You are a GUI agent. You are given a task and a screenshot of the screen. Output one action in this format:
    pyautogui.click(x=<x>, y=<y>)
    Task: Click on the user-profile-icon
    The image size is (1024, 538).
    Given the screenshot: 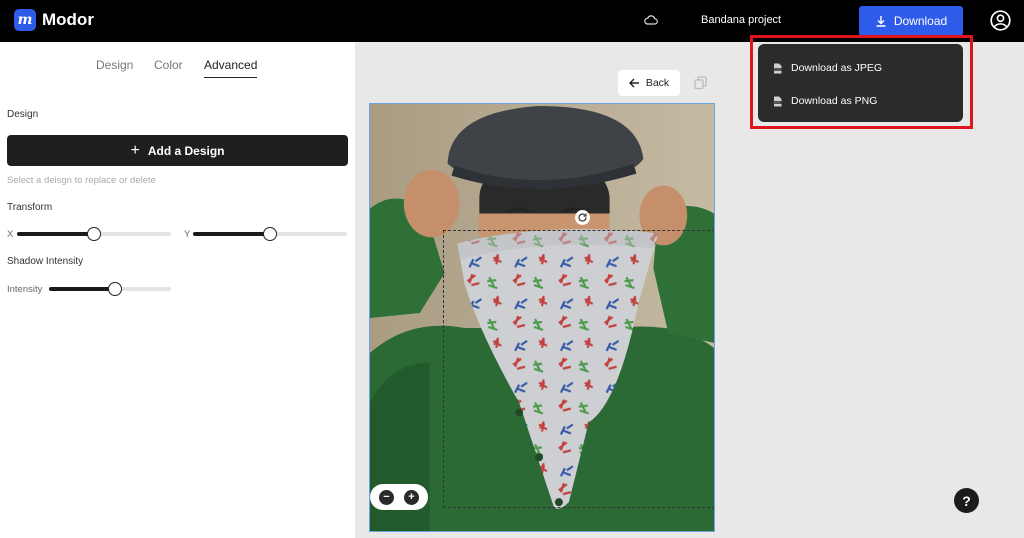 What is the action you would take?
    pyautogui.click(x=1000, y=20)
    